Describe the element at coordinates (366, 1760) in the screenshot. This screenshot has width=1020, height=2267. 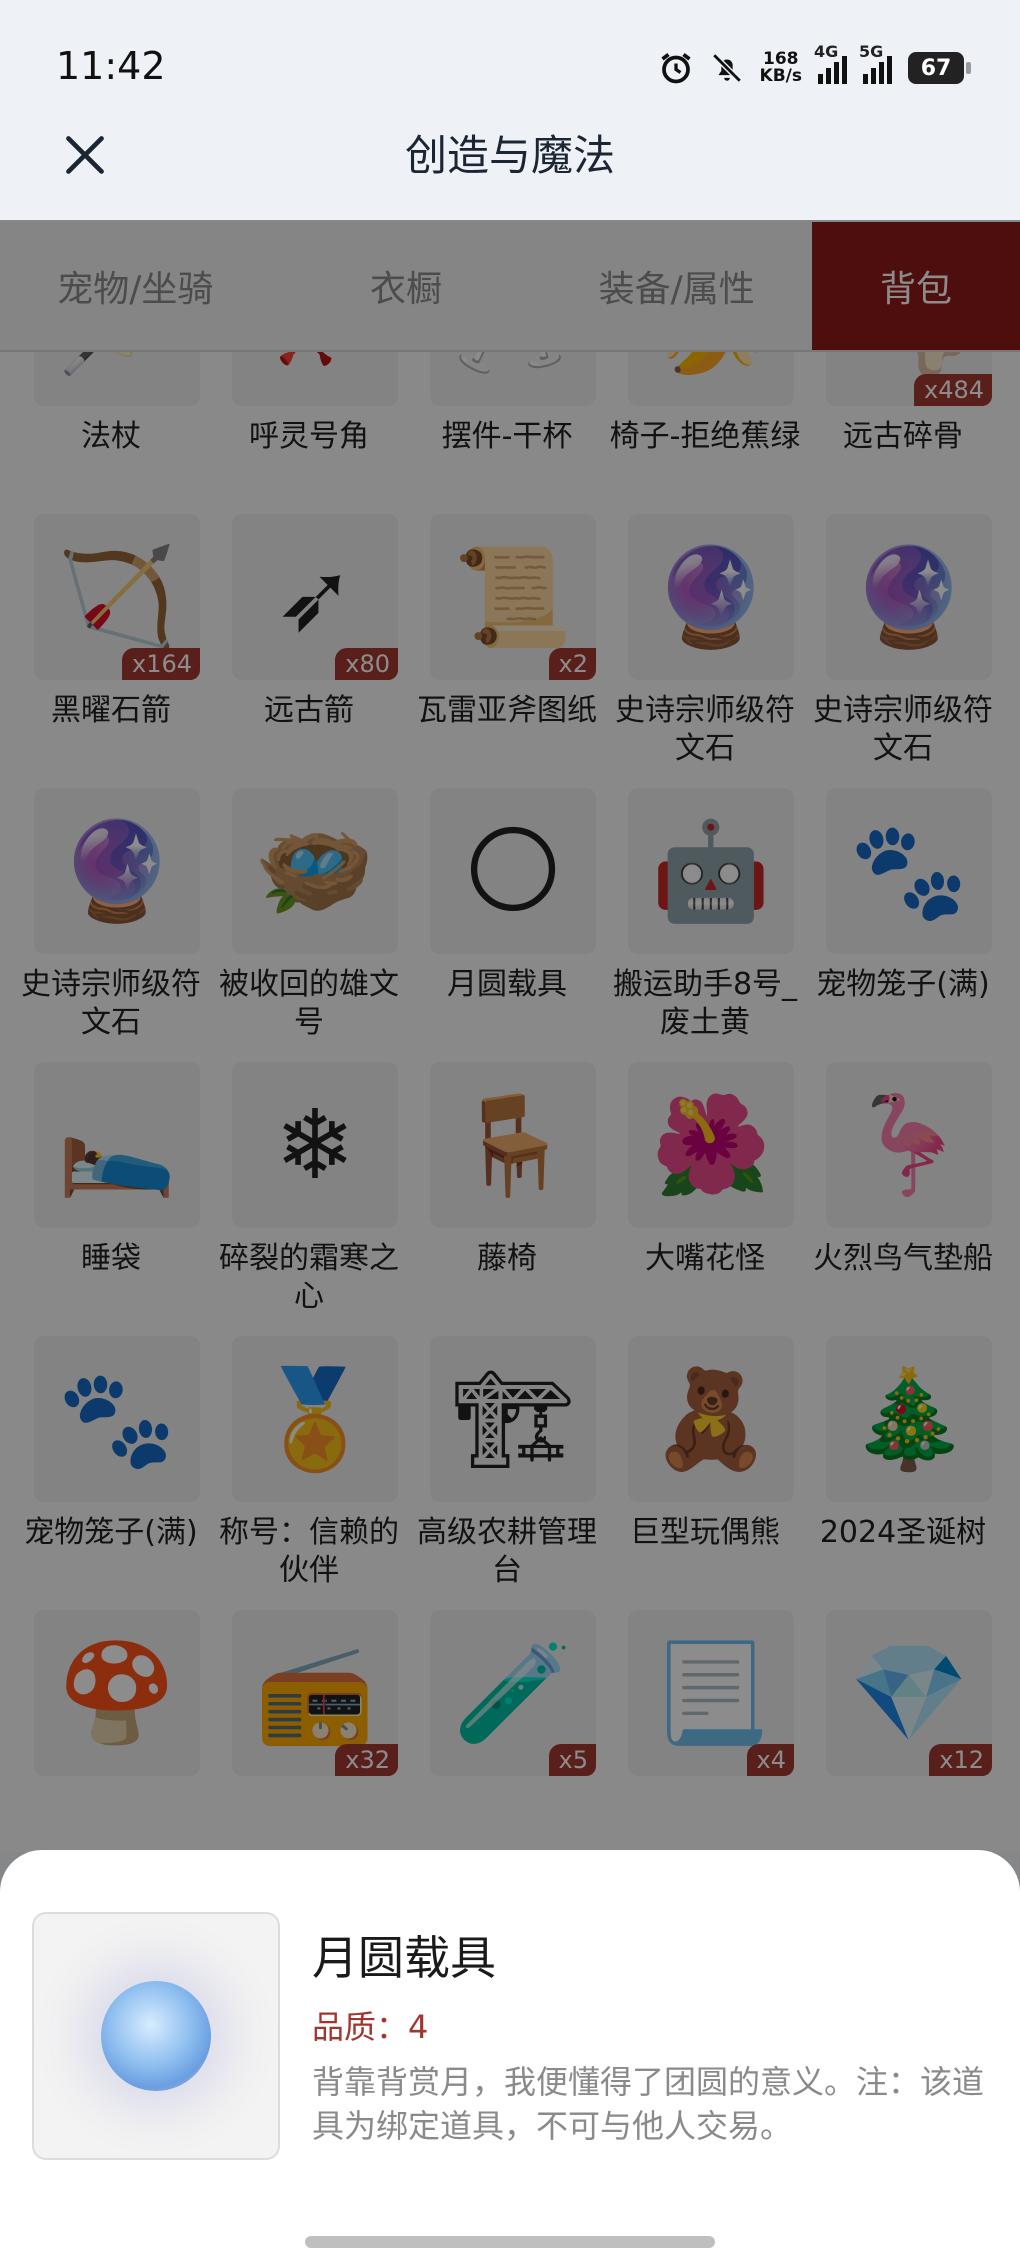
I see `item-quantity-badge: x32` at that location.